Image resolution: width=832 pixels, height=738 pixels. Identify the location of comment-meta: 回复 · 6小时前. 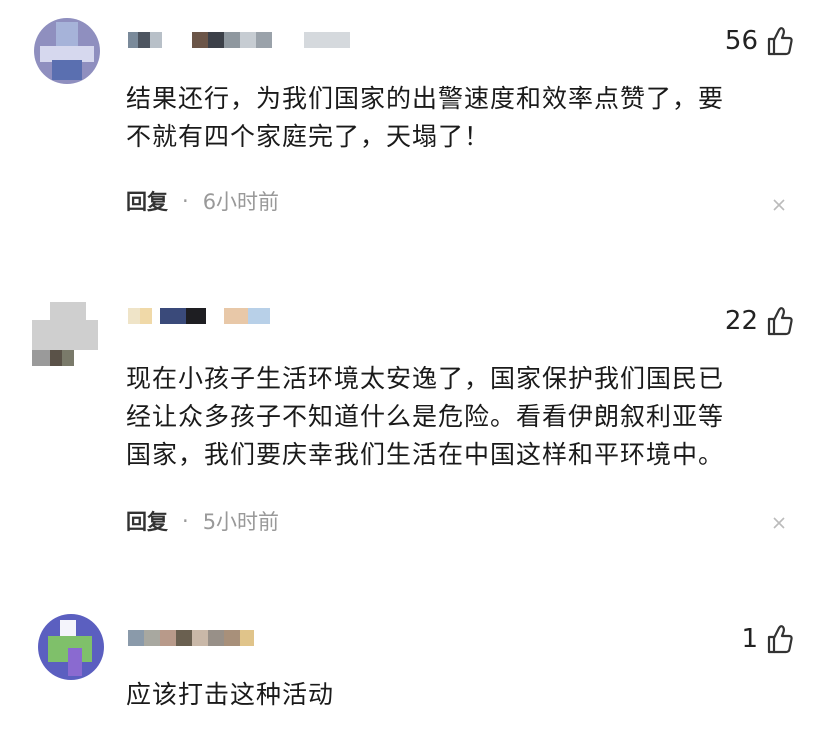
(202, 201).